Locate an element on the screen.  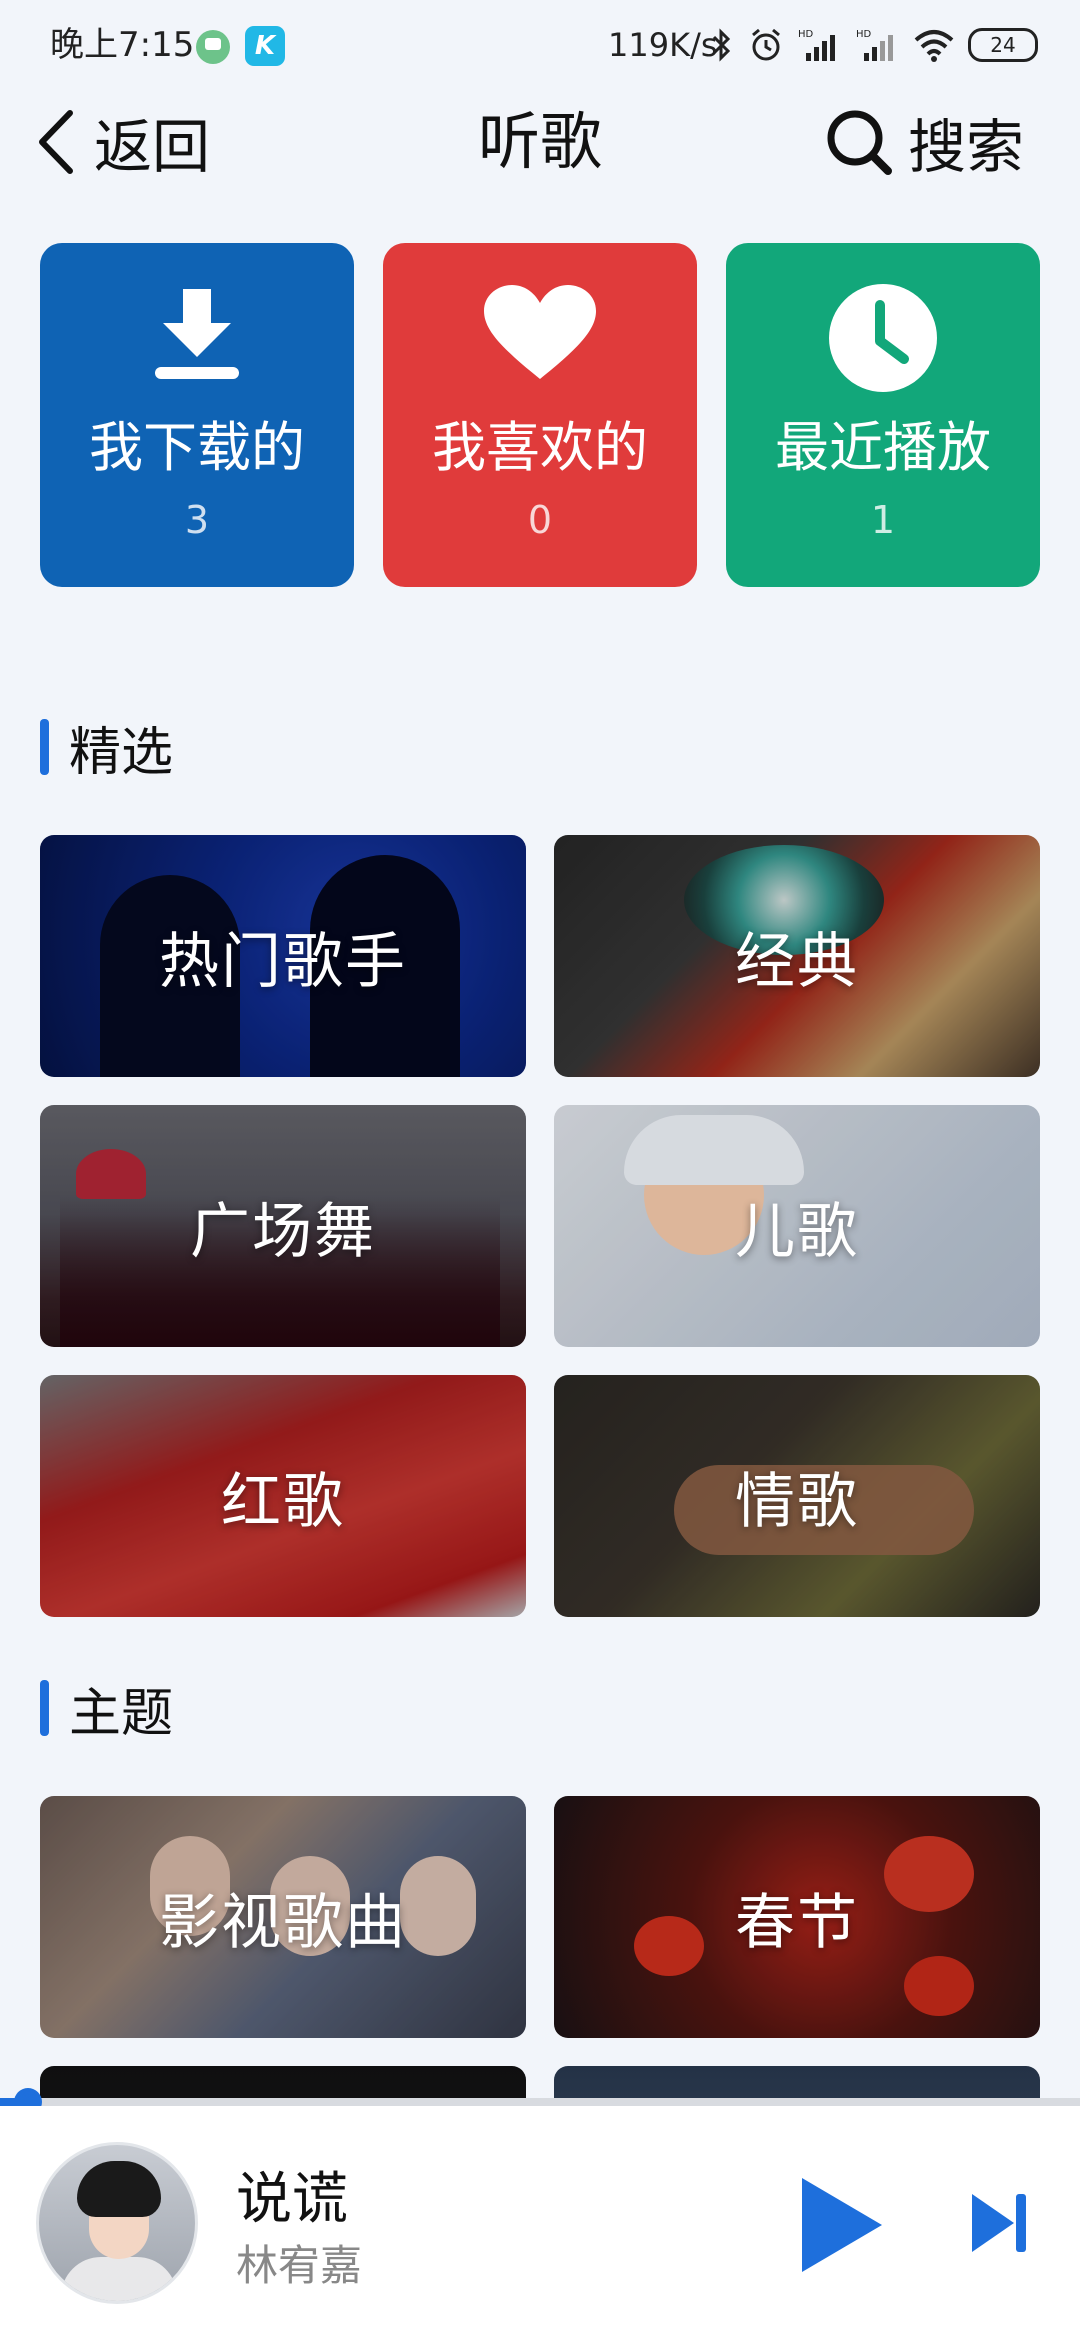
network-speed: 119K/s is located at coordinates (663, 45).